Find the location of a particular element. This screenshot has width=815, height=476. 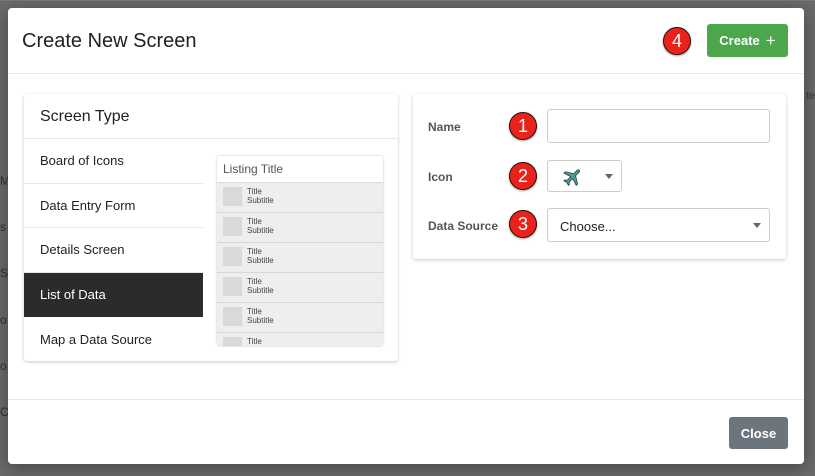

data-source-label: Data Source is located at coordinates (463, 226).